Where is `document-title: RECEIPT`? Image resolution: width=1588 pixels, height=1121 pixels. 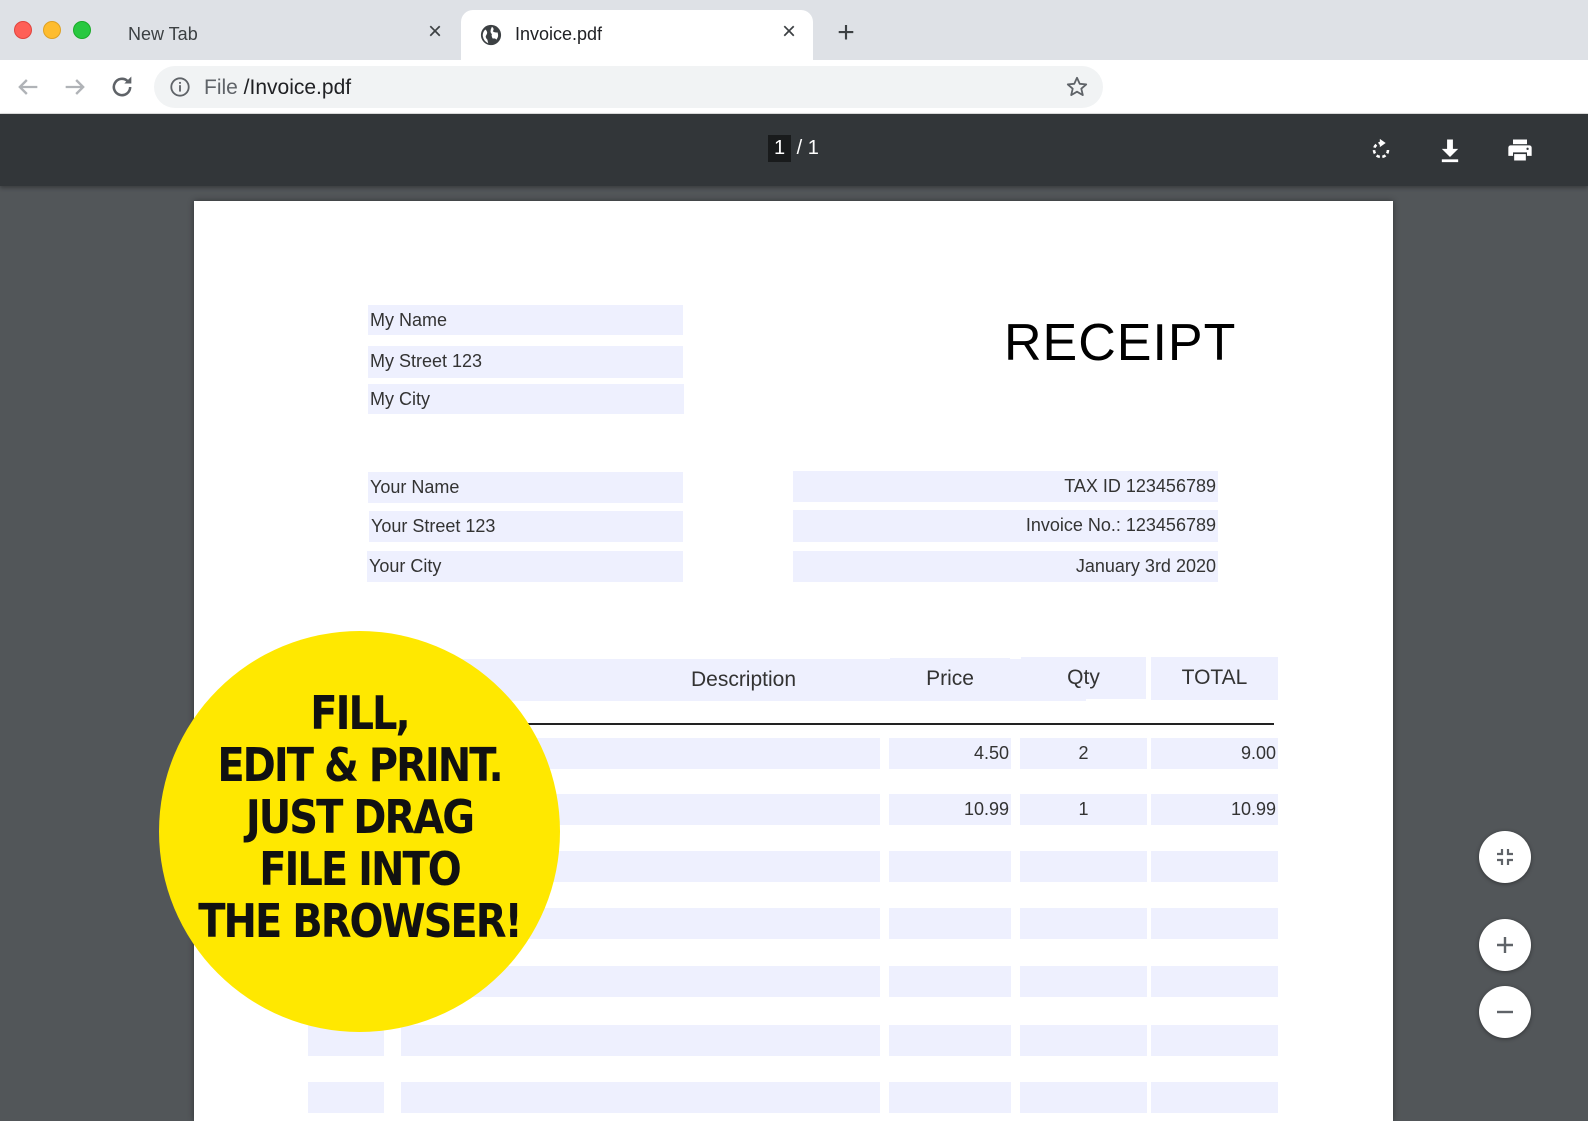 document-title: RECEIPT is located at coordinates (1120, 343).